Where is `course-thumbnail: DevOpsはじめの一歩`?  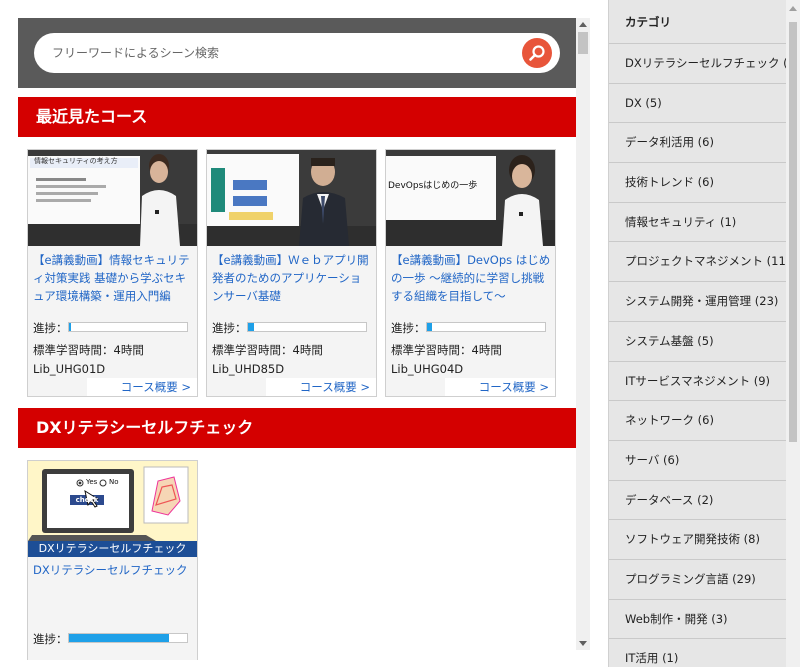
course-thumbnail: DevOpsはじめの一歩 is located at coordinates (470, 198).